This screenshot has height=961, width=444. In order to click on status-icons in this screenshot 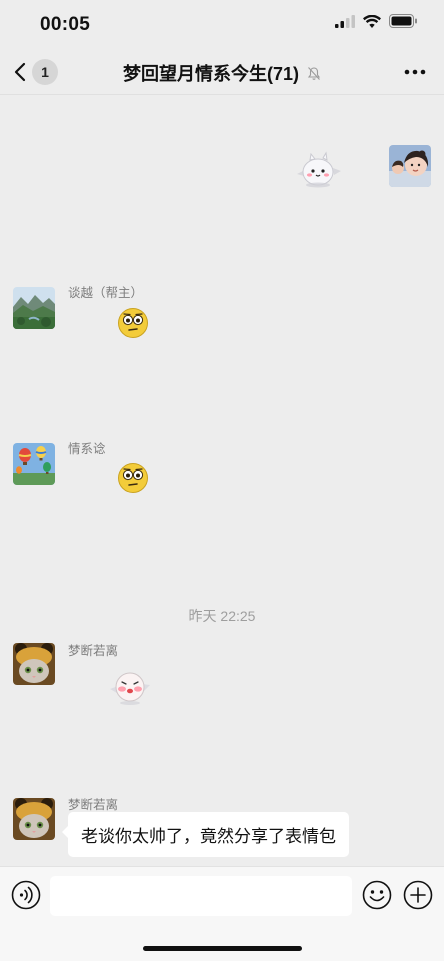, I will do `click(376, 21)`.